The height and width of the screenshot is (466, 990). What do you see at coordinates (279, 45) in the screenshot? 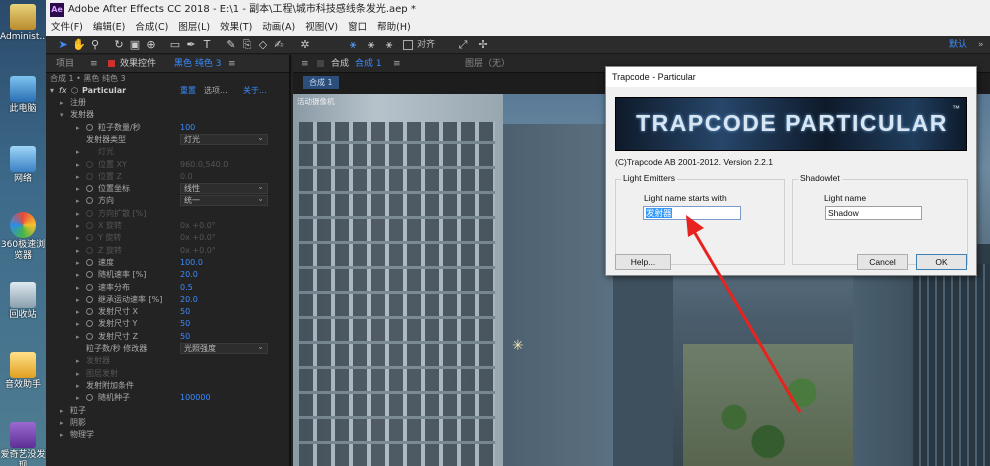
I see `roto-brush-tool-icon: ✍` at bounding box center [279, 45].